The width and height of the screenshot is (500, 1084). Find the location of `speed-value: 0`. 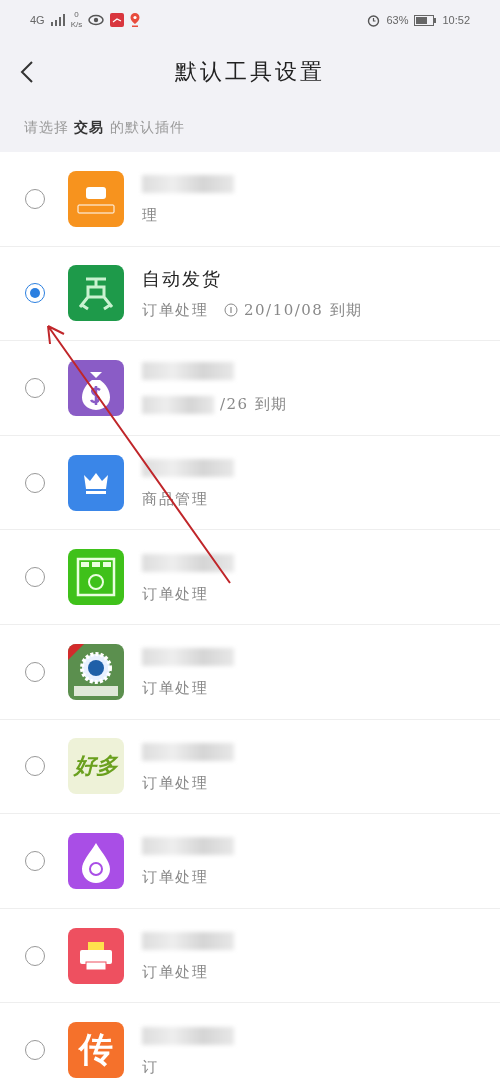

speed-value: 0 is located at coordinates (76, 15).